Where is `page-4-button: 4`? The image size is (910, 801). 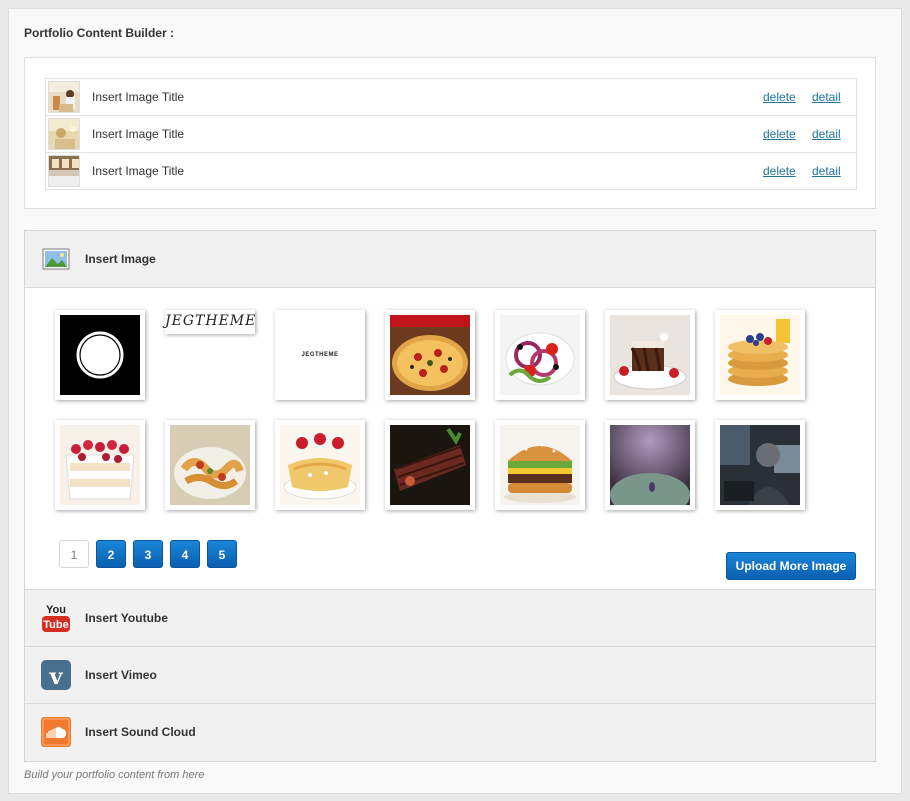 page-4-button: 4 is located at coordinates (185, 554).